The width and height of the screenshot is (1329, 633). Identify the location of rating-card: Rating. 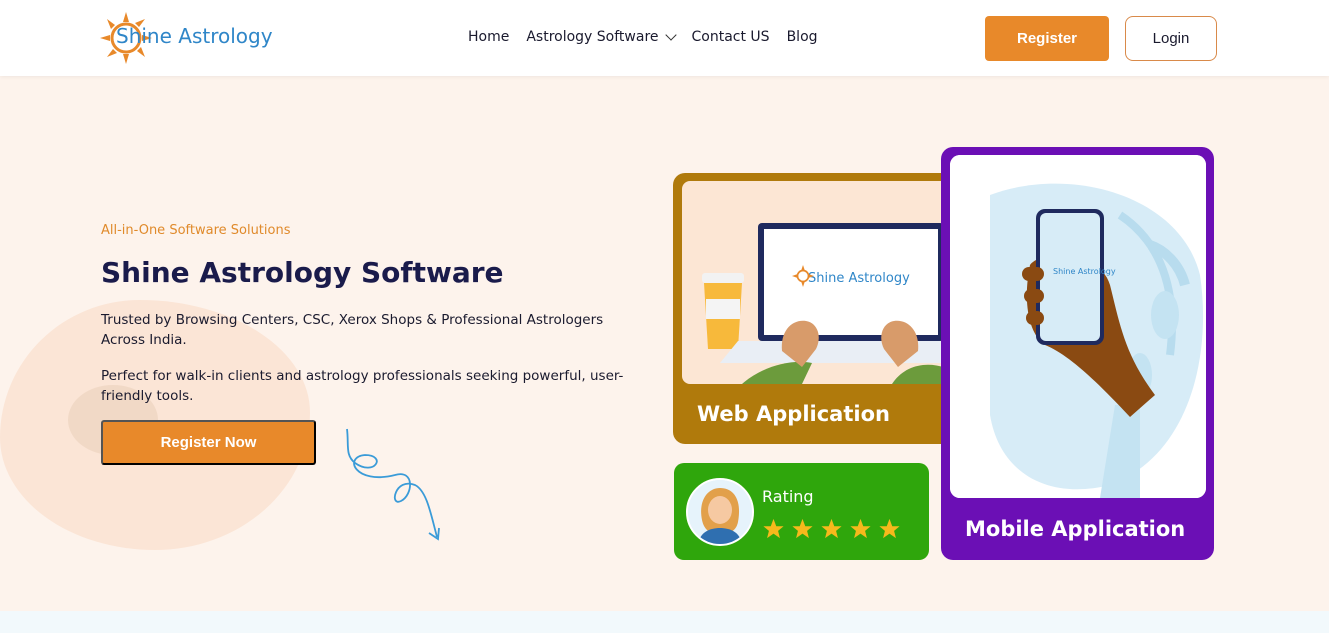
(801, 511).